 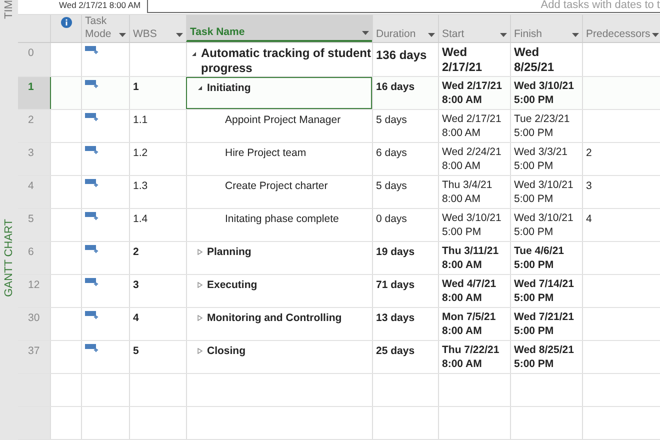 What do you see at coordinates (157, 159) in the screenshot?
I see `wbs-cell: 1.2` at bounding box center [157, 159].